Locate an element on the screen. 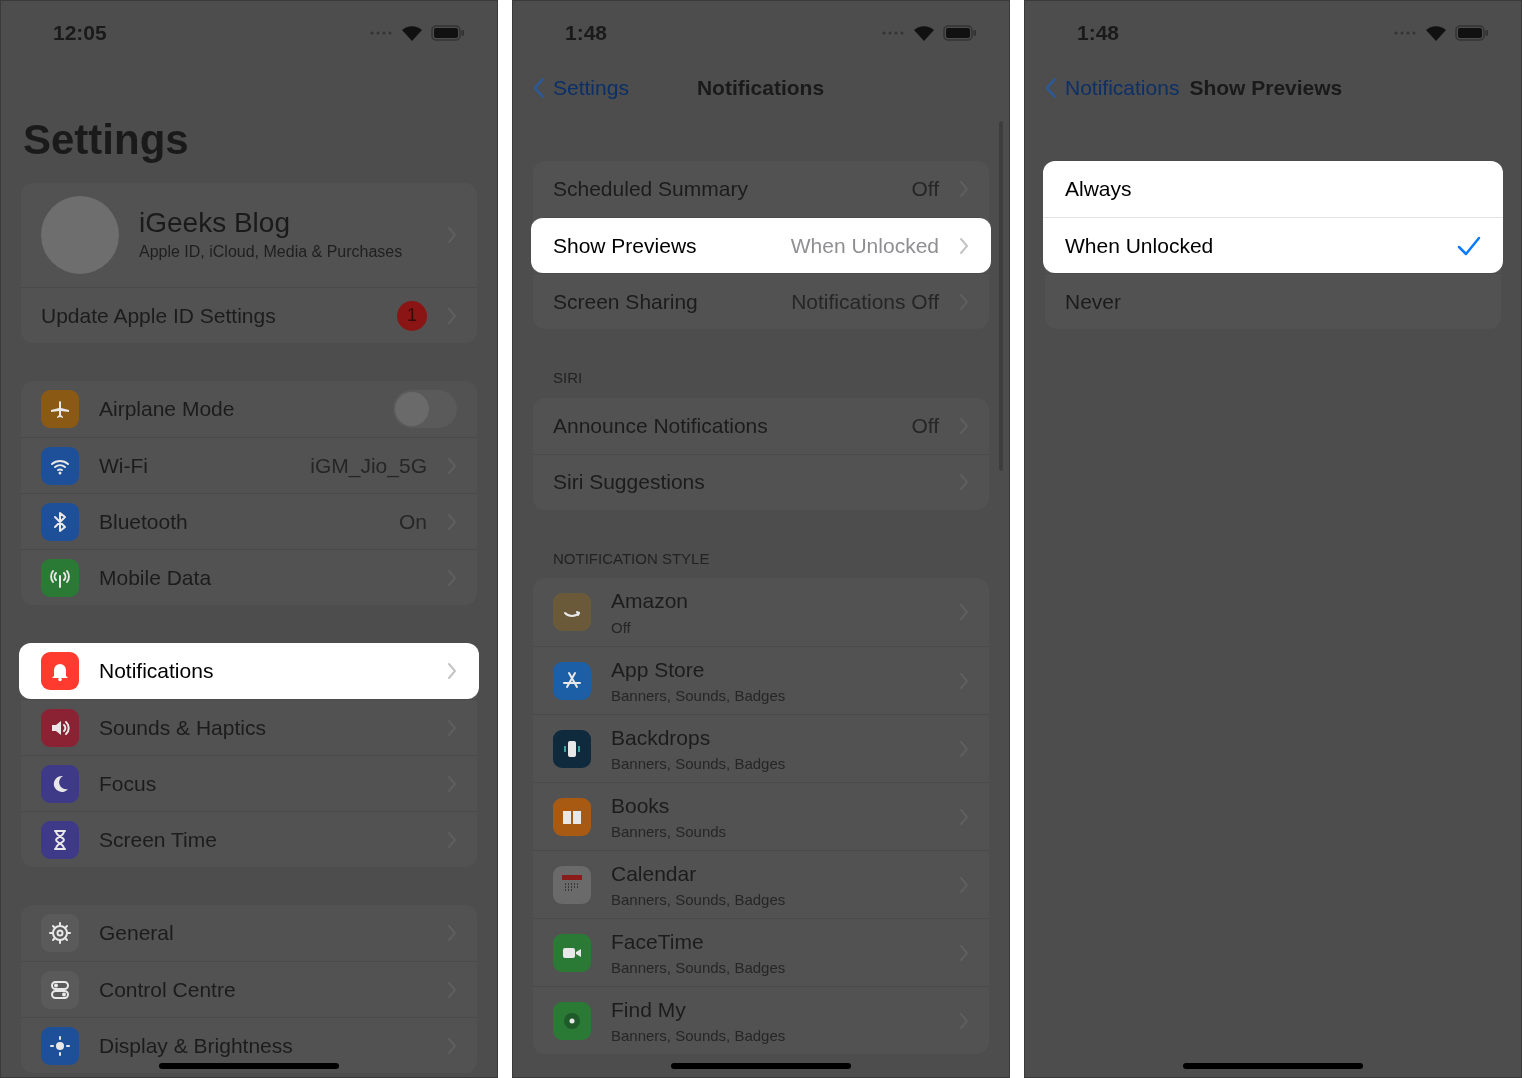  row-label: When Unlocked is located at coordinates (1140, 245).